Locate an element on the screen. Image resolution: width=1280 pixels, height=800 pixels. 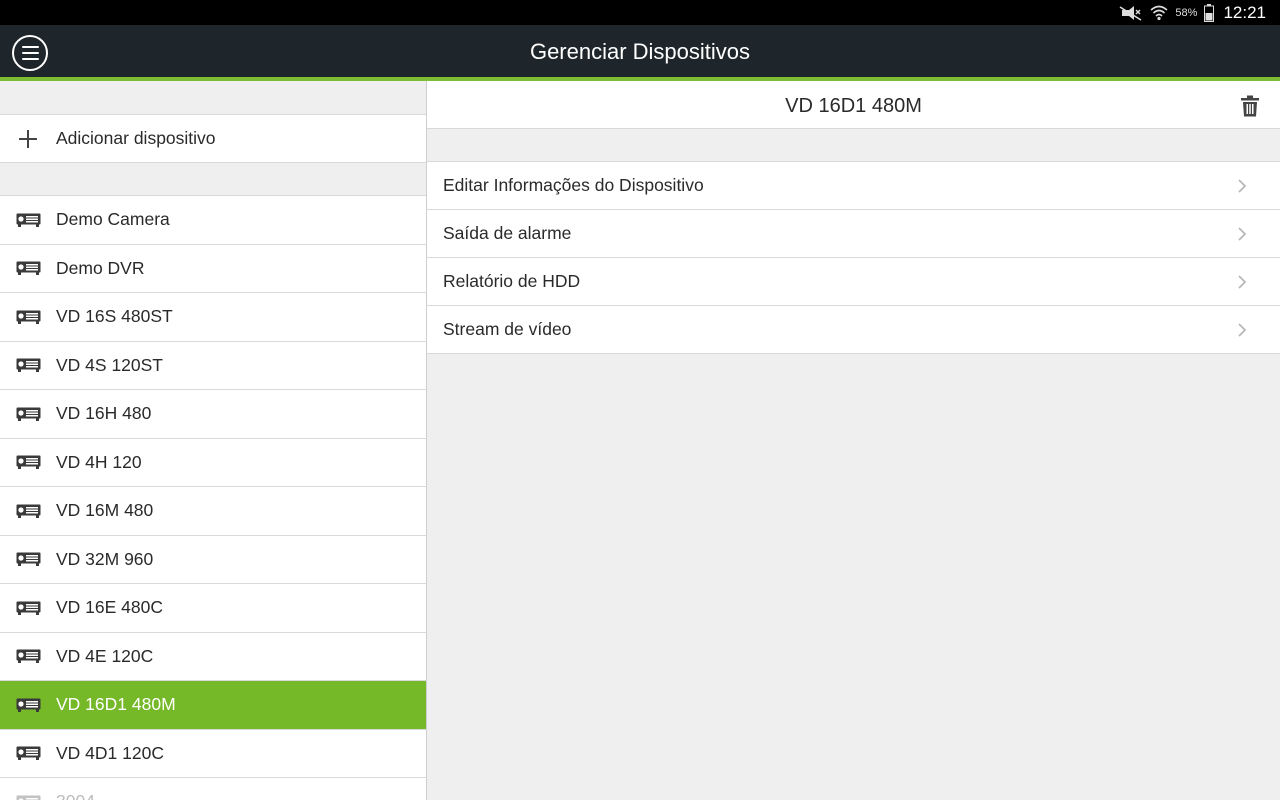
page-title: Gerenciar Dispositivos is located at coordinates (640, 51).